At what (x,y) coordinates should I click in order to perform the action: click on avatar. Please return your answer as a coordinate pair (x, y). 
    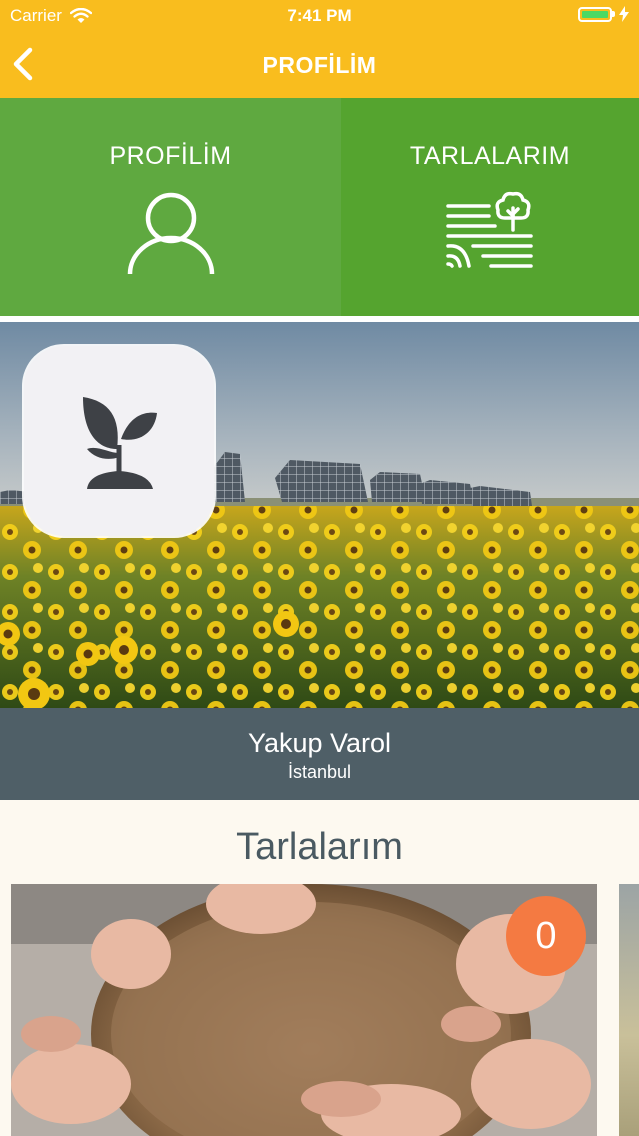
    Looking at the image, I should click on (119, 441).